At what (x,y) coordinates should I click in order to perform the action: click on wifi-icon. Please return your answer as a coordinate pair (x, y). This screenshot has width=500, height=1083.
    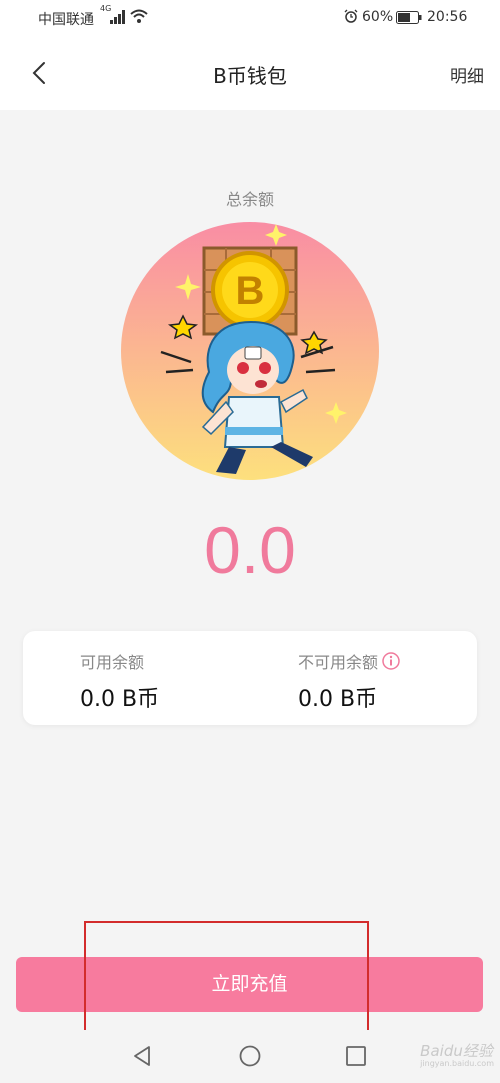
    Looking at the image, I should click on (139, 16).